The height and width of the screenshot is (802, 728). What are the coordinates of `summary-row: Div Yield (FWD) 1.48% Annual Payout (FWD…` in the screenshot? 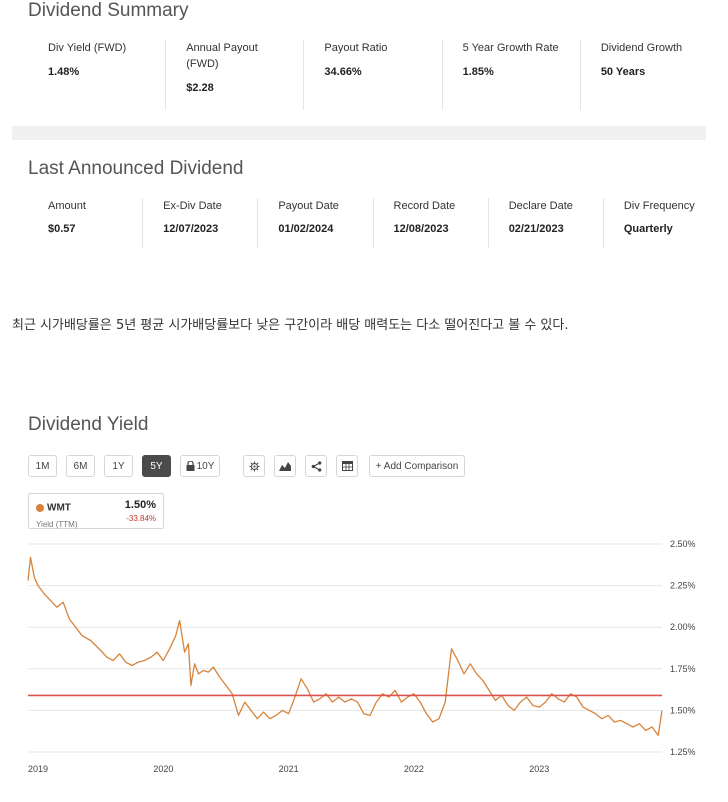 It's located at (373, 75).